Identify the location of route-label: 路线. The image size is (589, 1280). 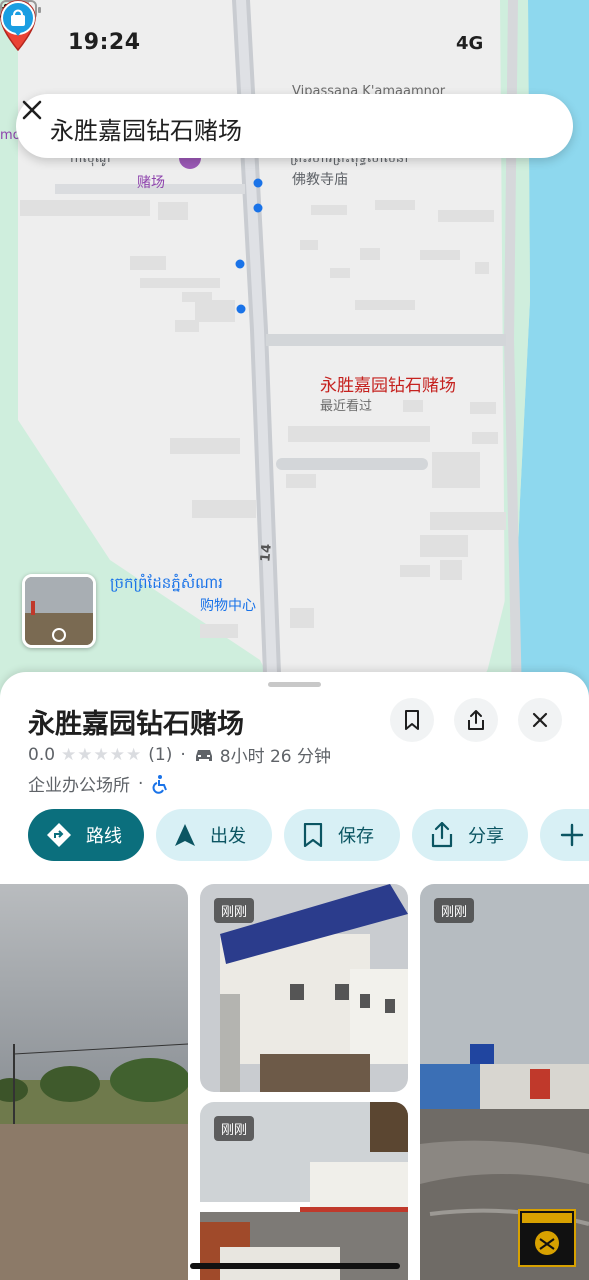
(104, 836).